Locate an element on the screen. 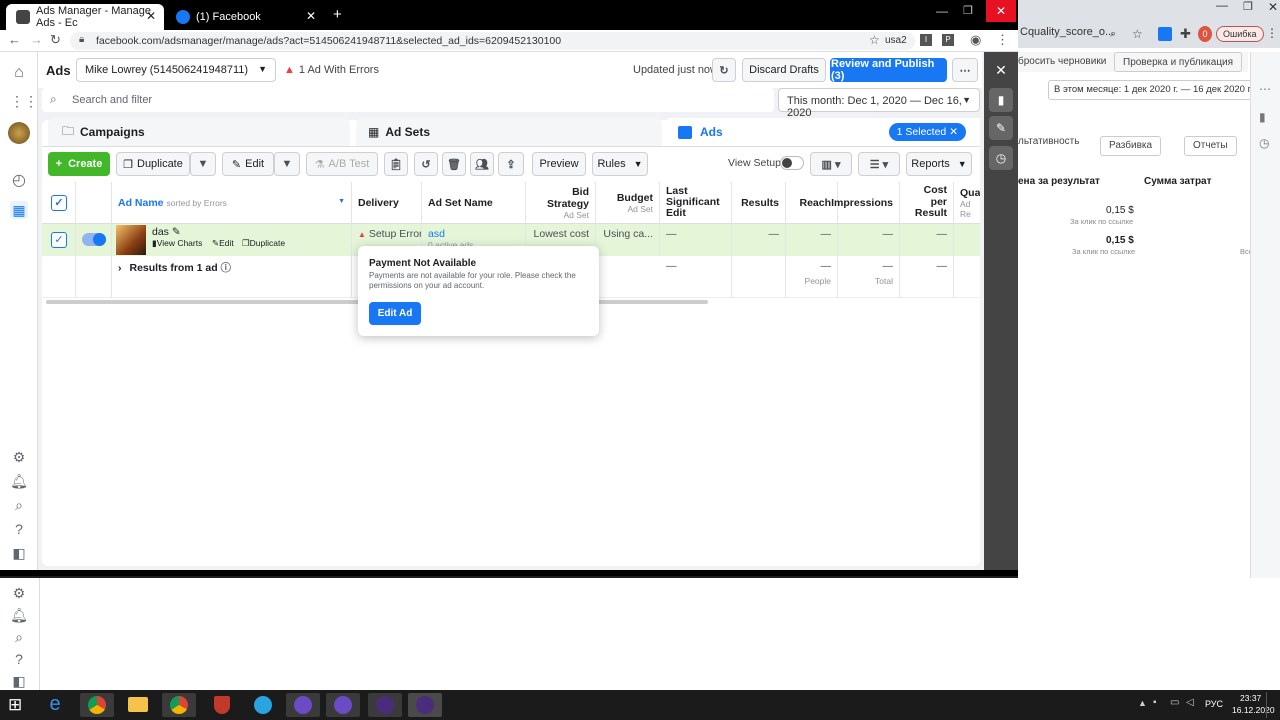  forward-icon: → is located at coordinates (36, 39).